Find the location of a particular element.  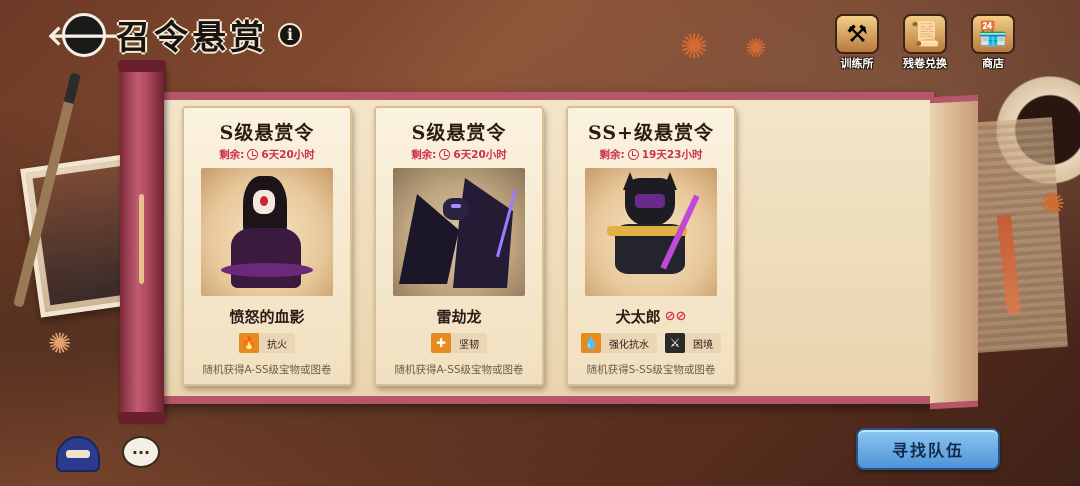

trait-tag: ✚ 坚韧 is located at coordinates (459, 343).